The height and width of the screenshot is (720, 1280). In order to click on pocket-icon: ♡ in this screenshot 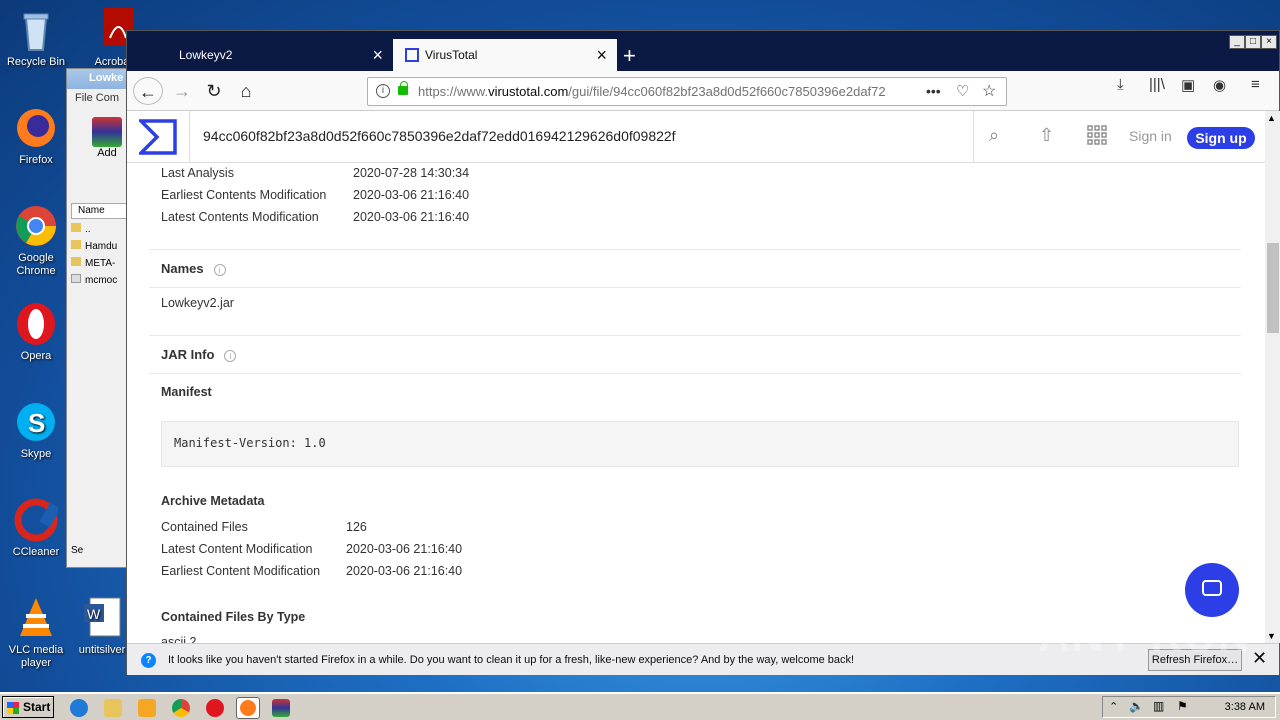, I will do `click(962, 91)`.